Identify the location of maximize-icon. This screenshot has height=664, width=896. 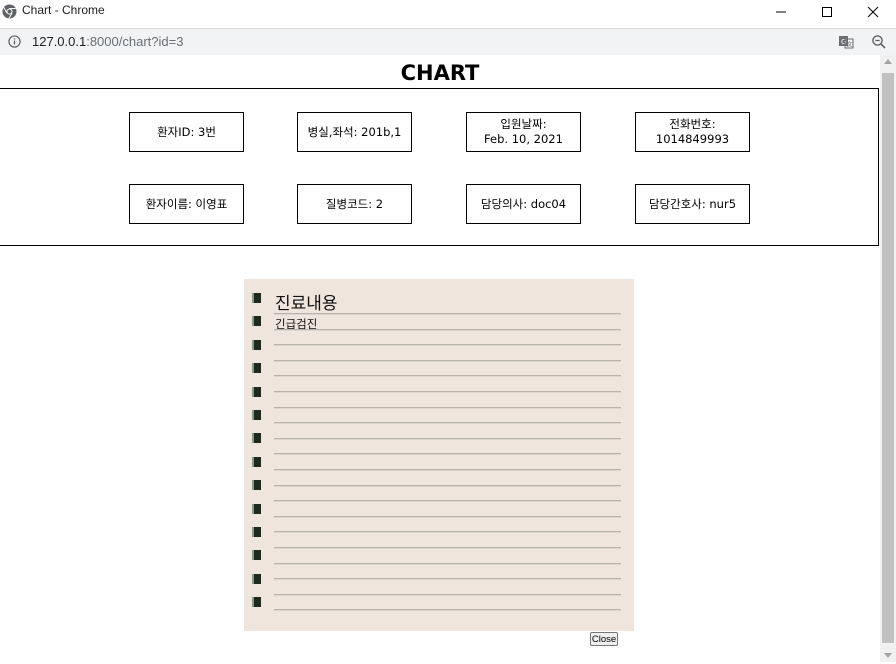
(827, 12).